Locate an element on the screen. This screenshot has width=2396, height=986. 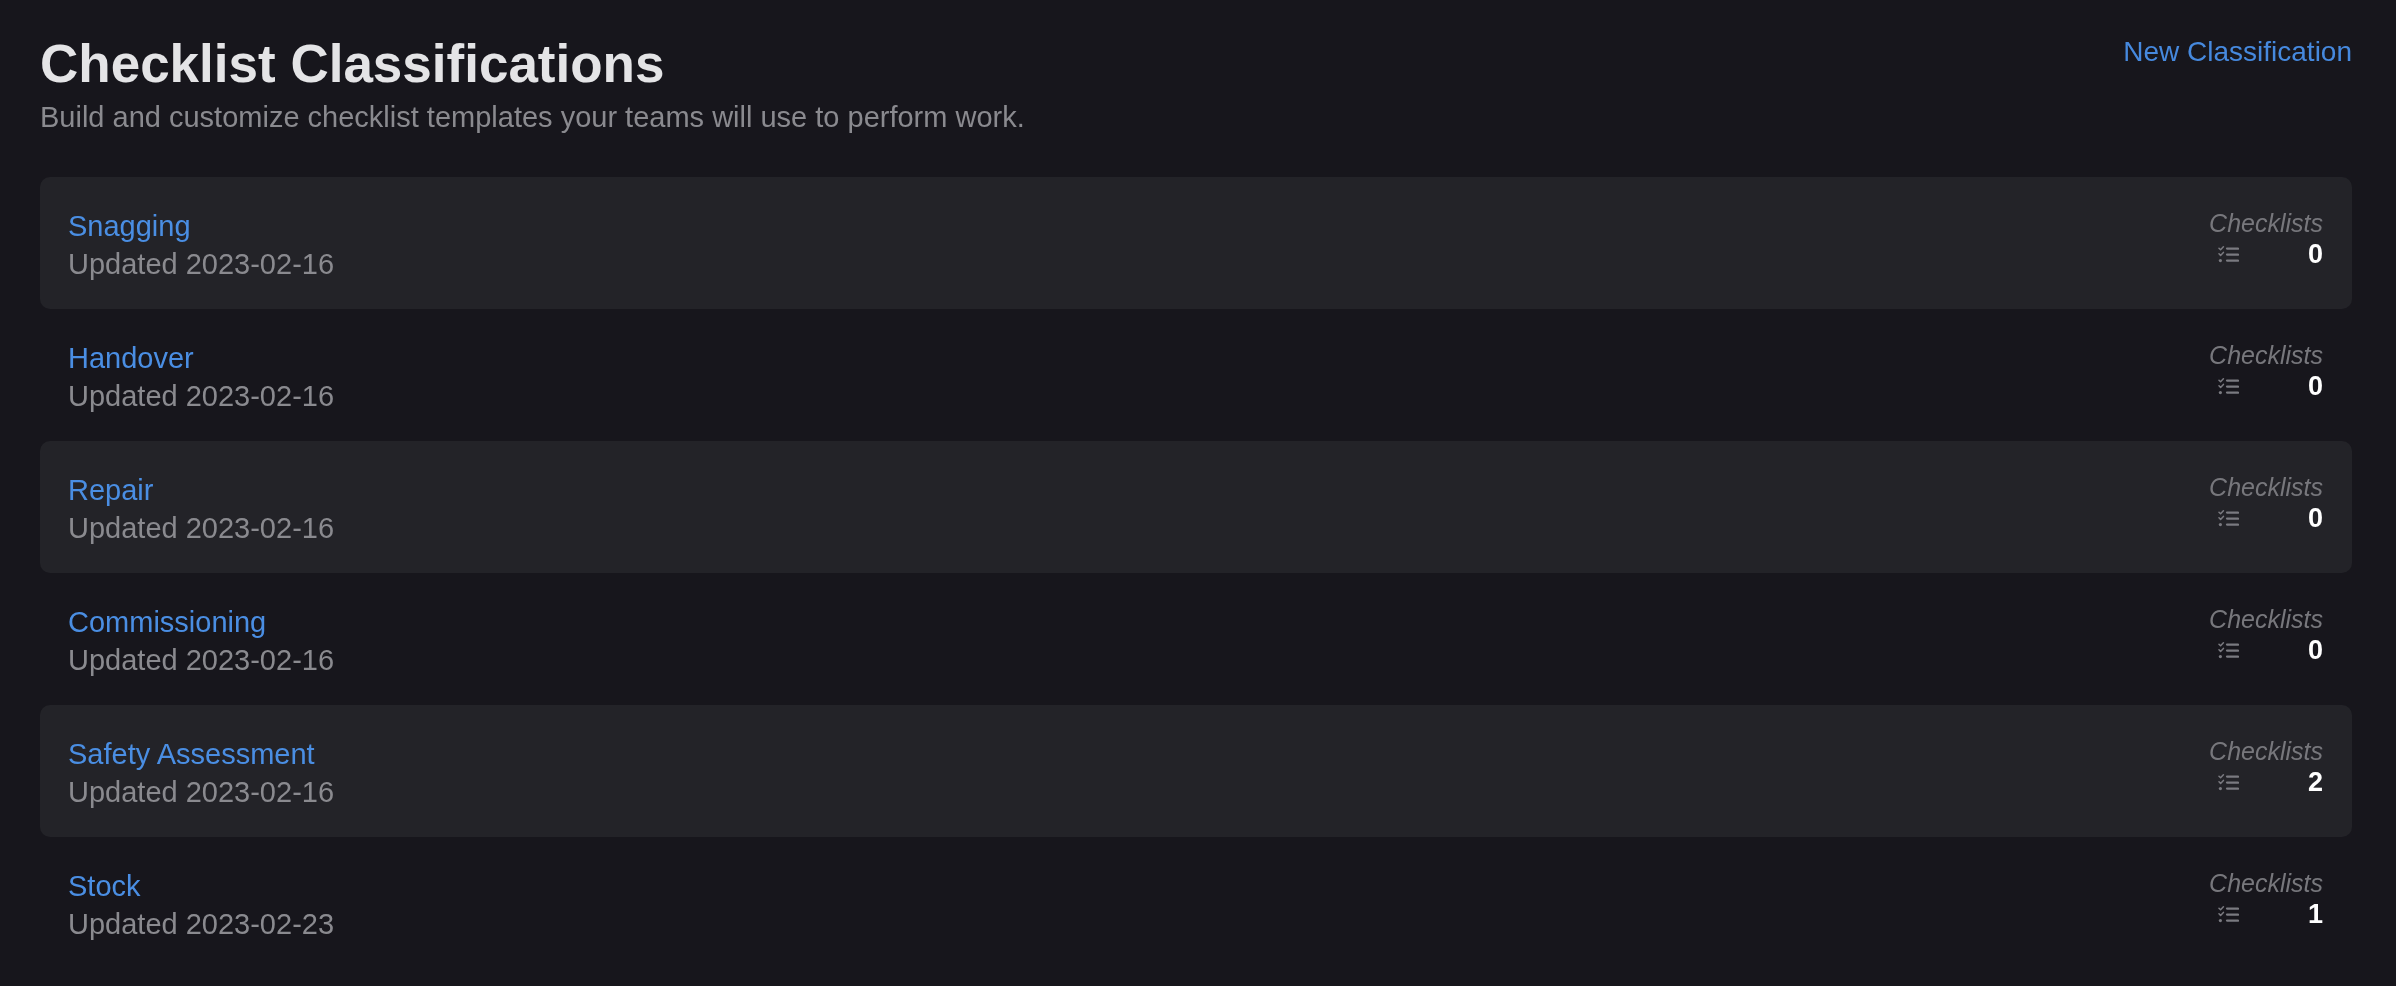
classification-link: Commissioning is located at coordinates (167, 622).